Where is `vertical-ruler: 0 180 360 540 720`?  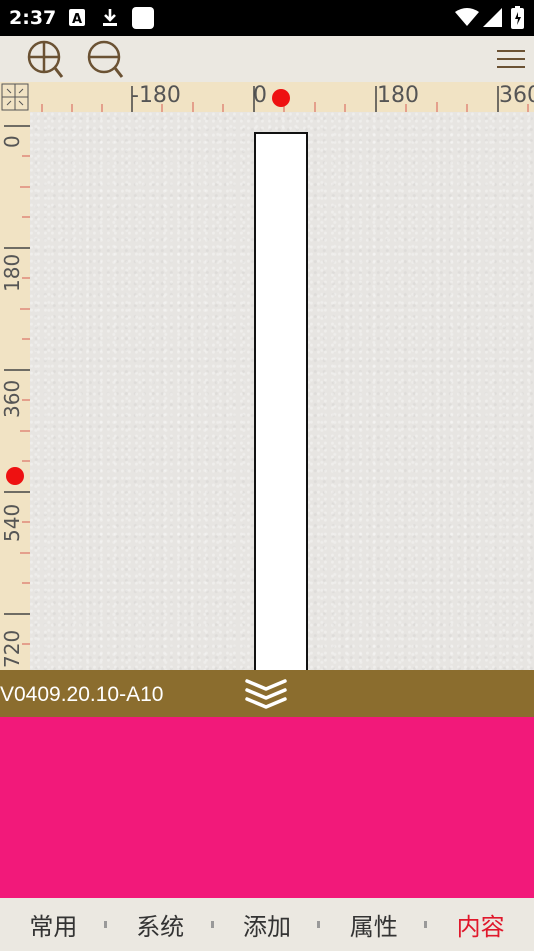
vertical-ruler: 0 180 360 540 720 is located at coordinates (15, 391).